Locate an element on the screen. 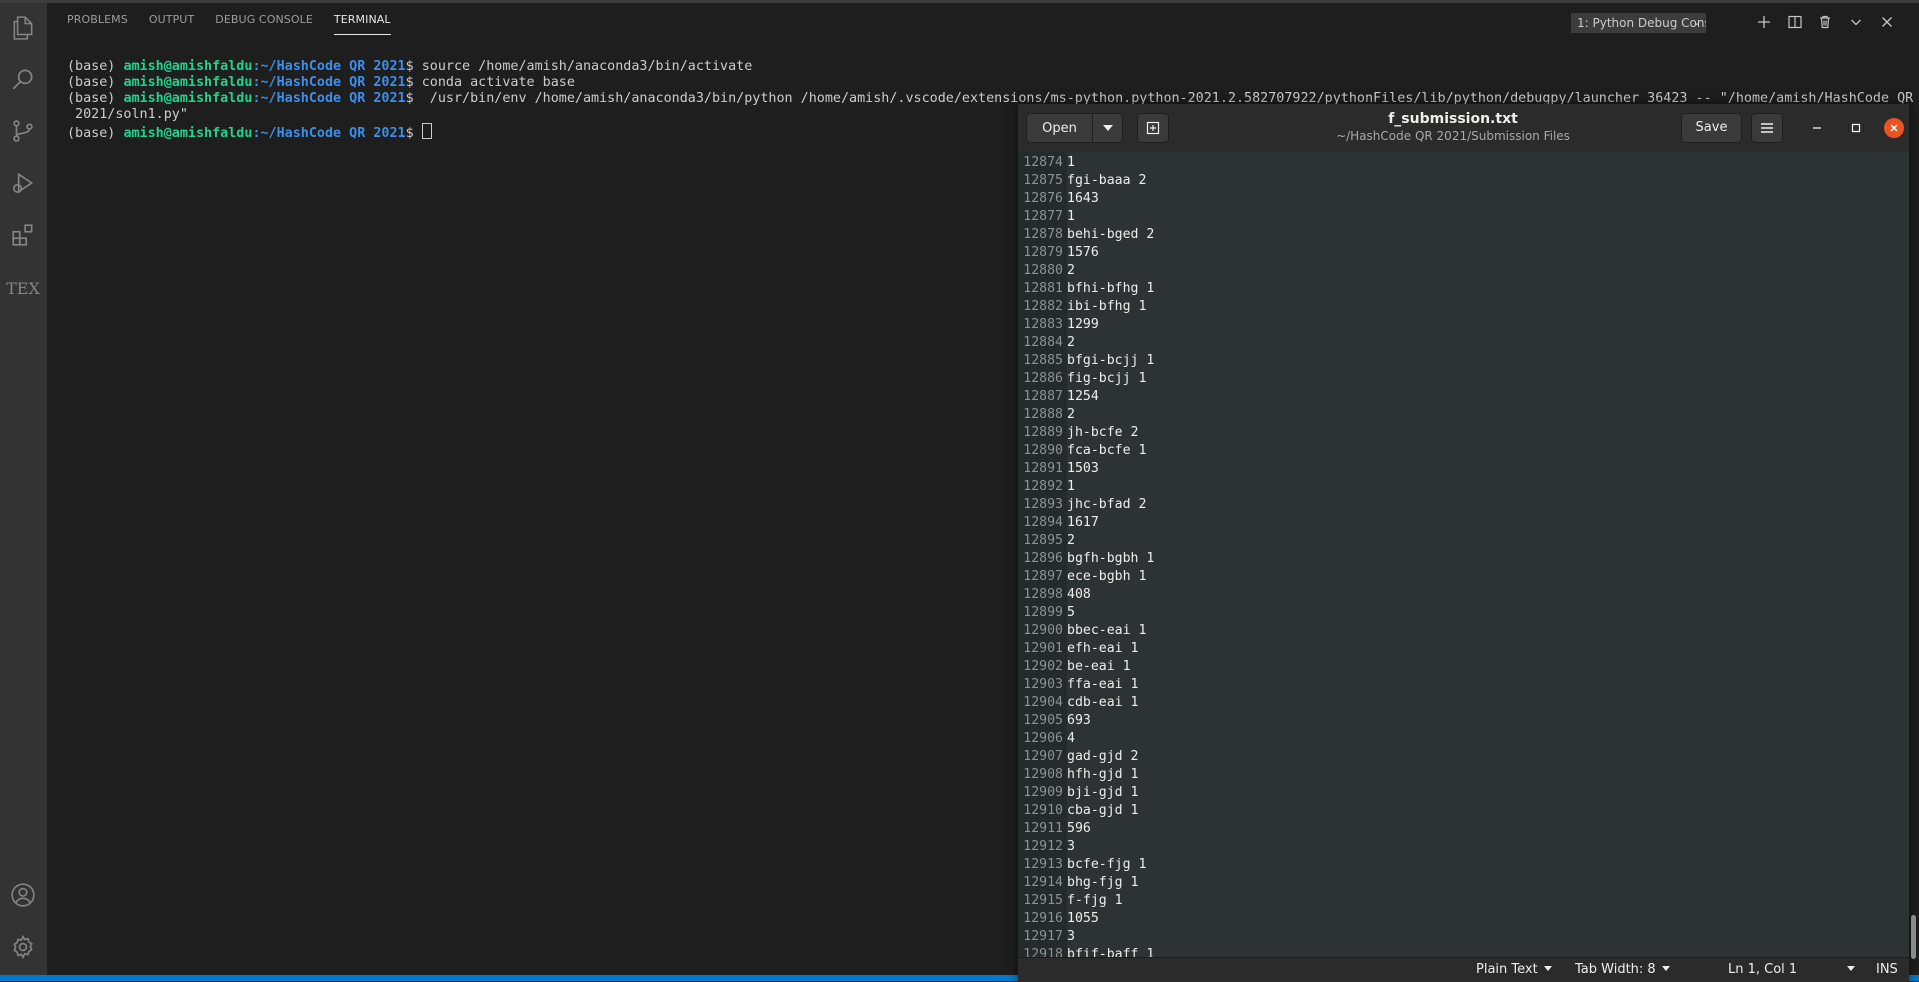 This screenshot has width=1919, height=982. document-line: 12907 gad-gjd 2 is located at coordinates (1086, 757).